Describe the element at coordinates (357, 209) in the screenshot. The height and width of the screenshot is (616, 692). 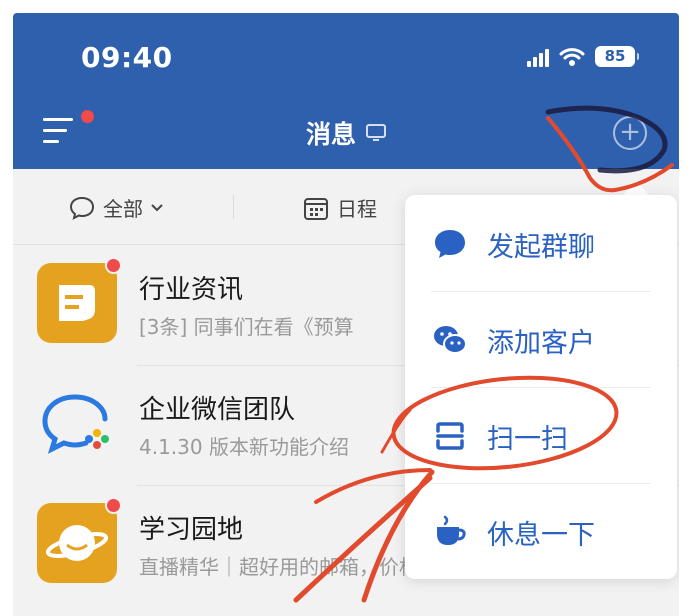
I see `filter-schedule-label: 日程` at that location.